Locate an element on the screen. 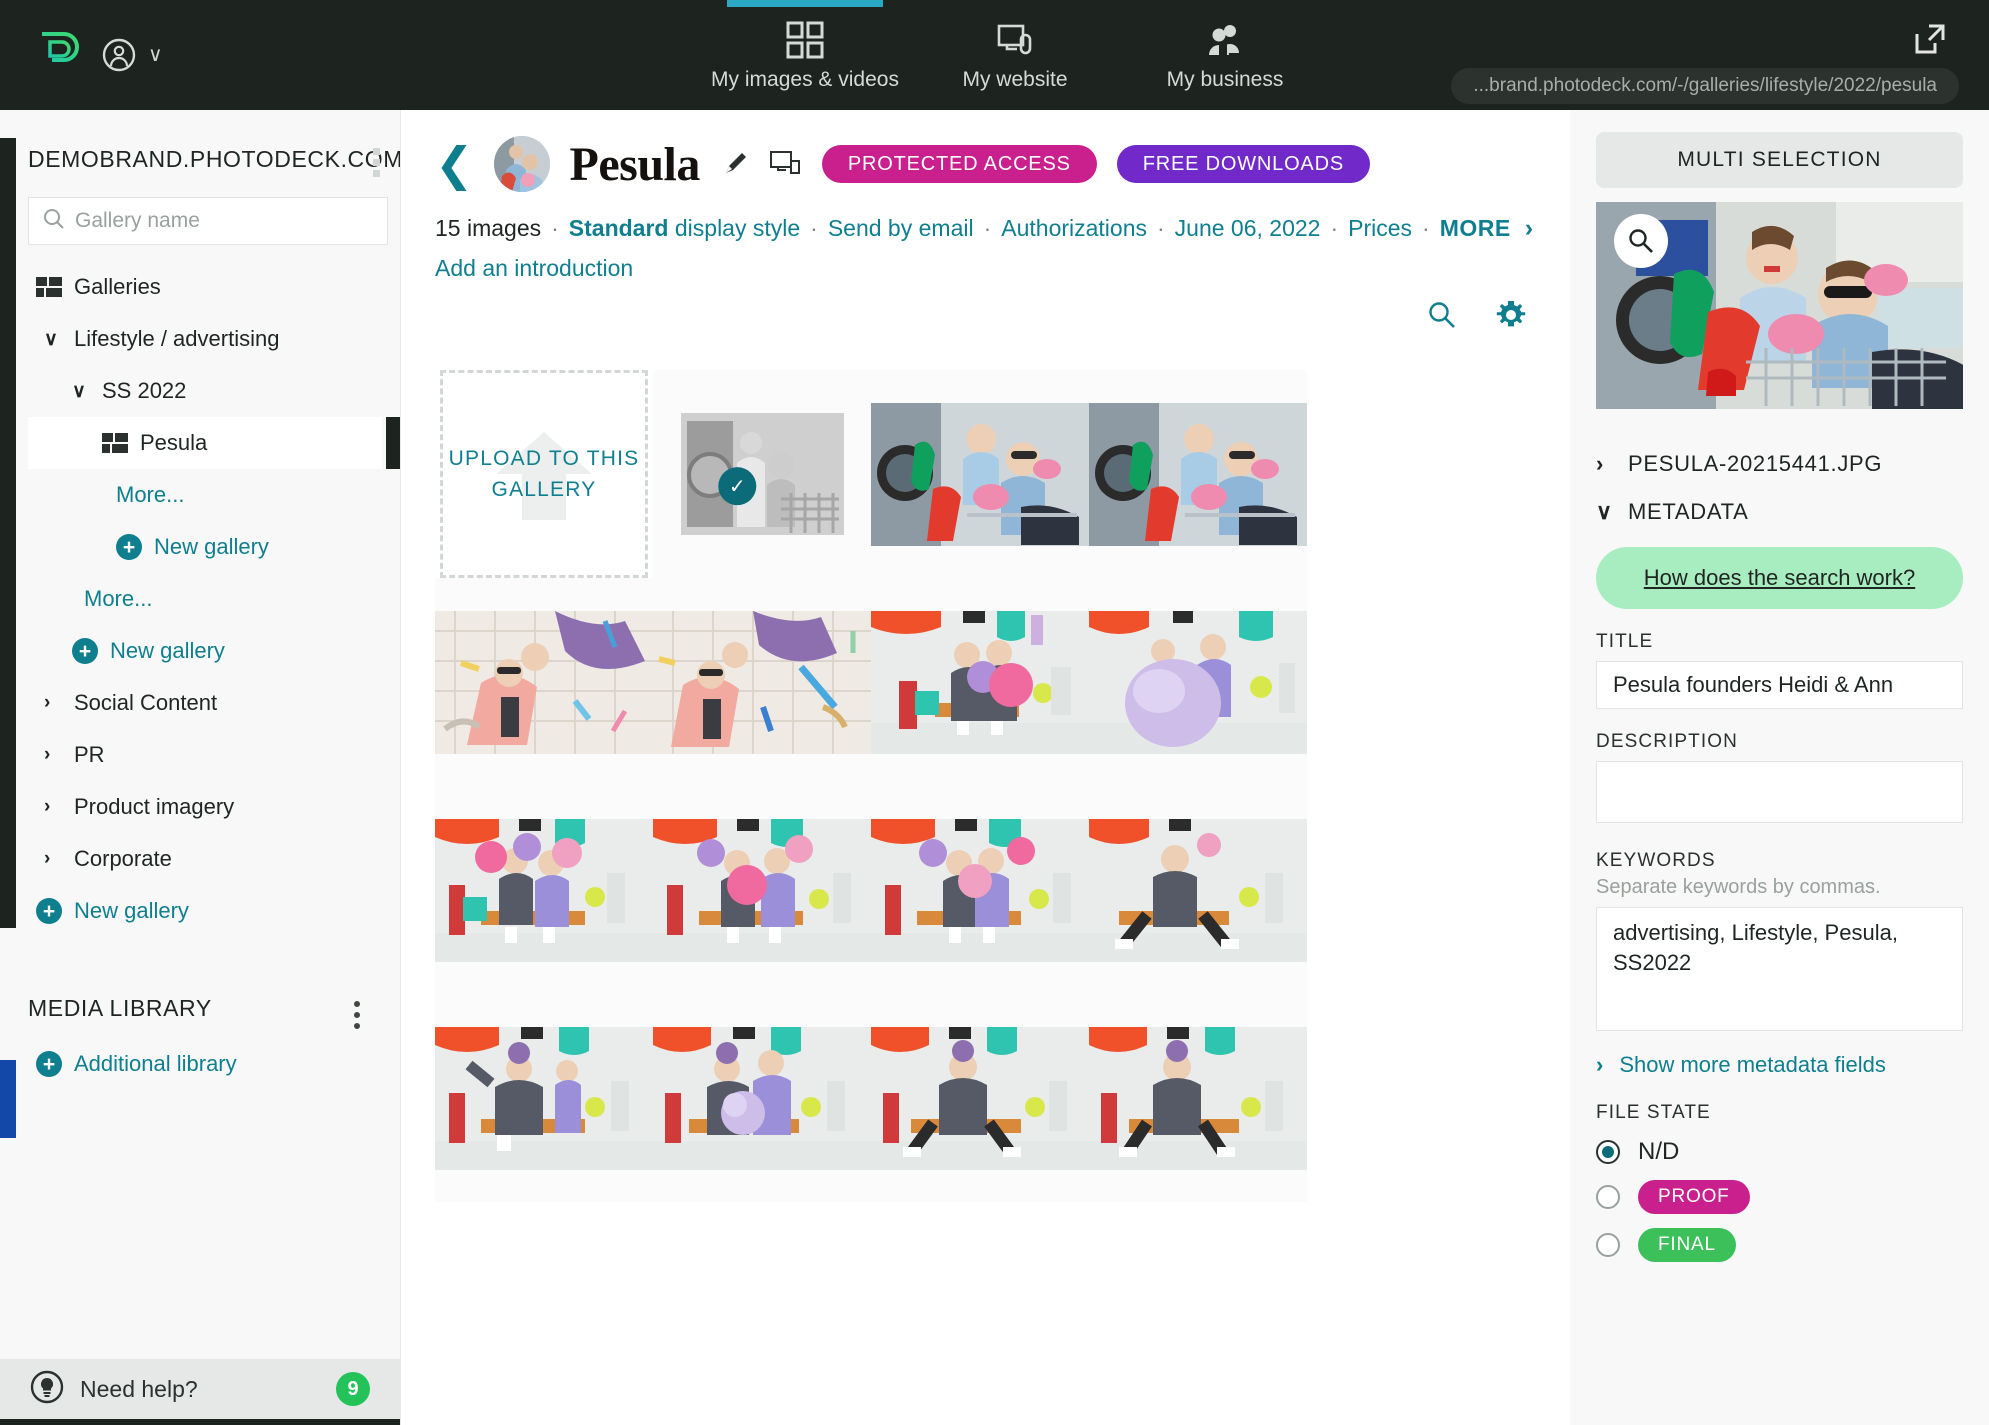  sidebar-additional-library: + Additional library is located at coordinates (205, 1064).